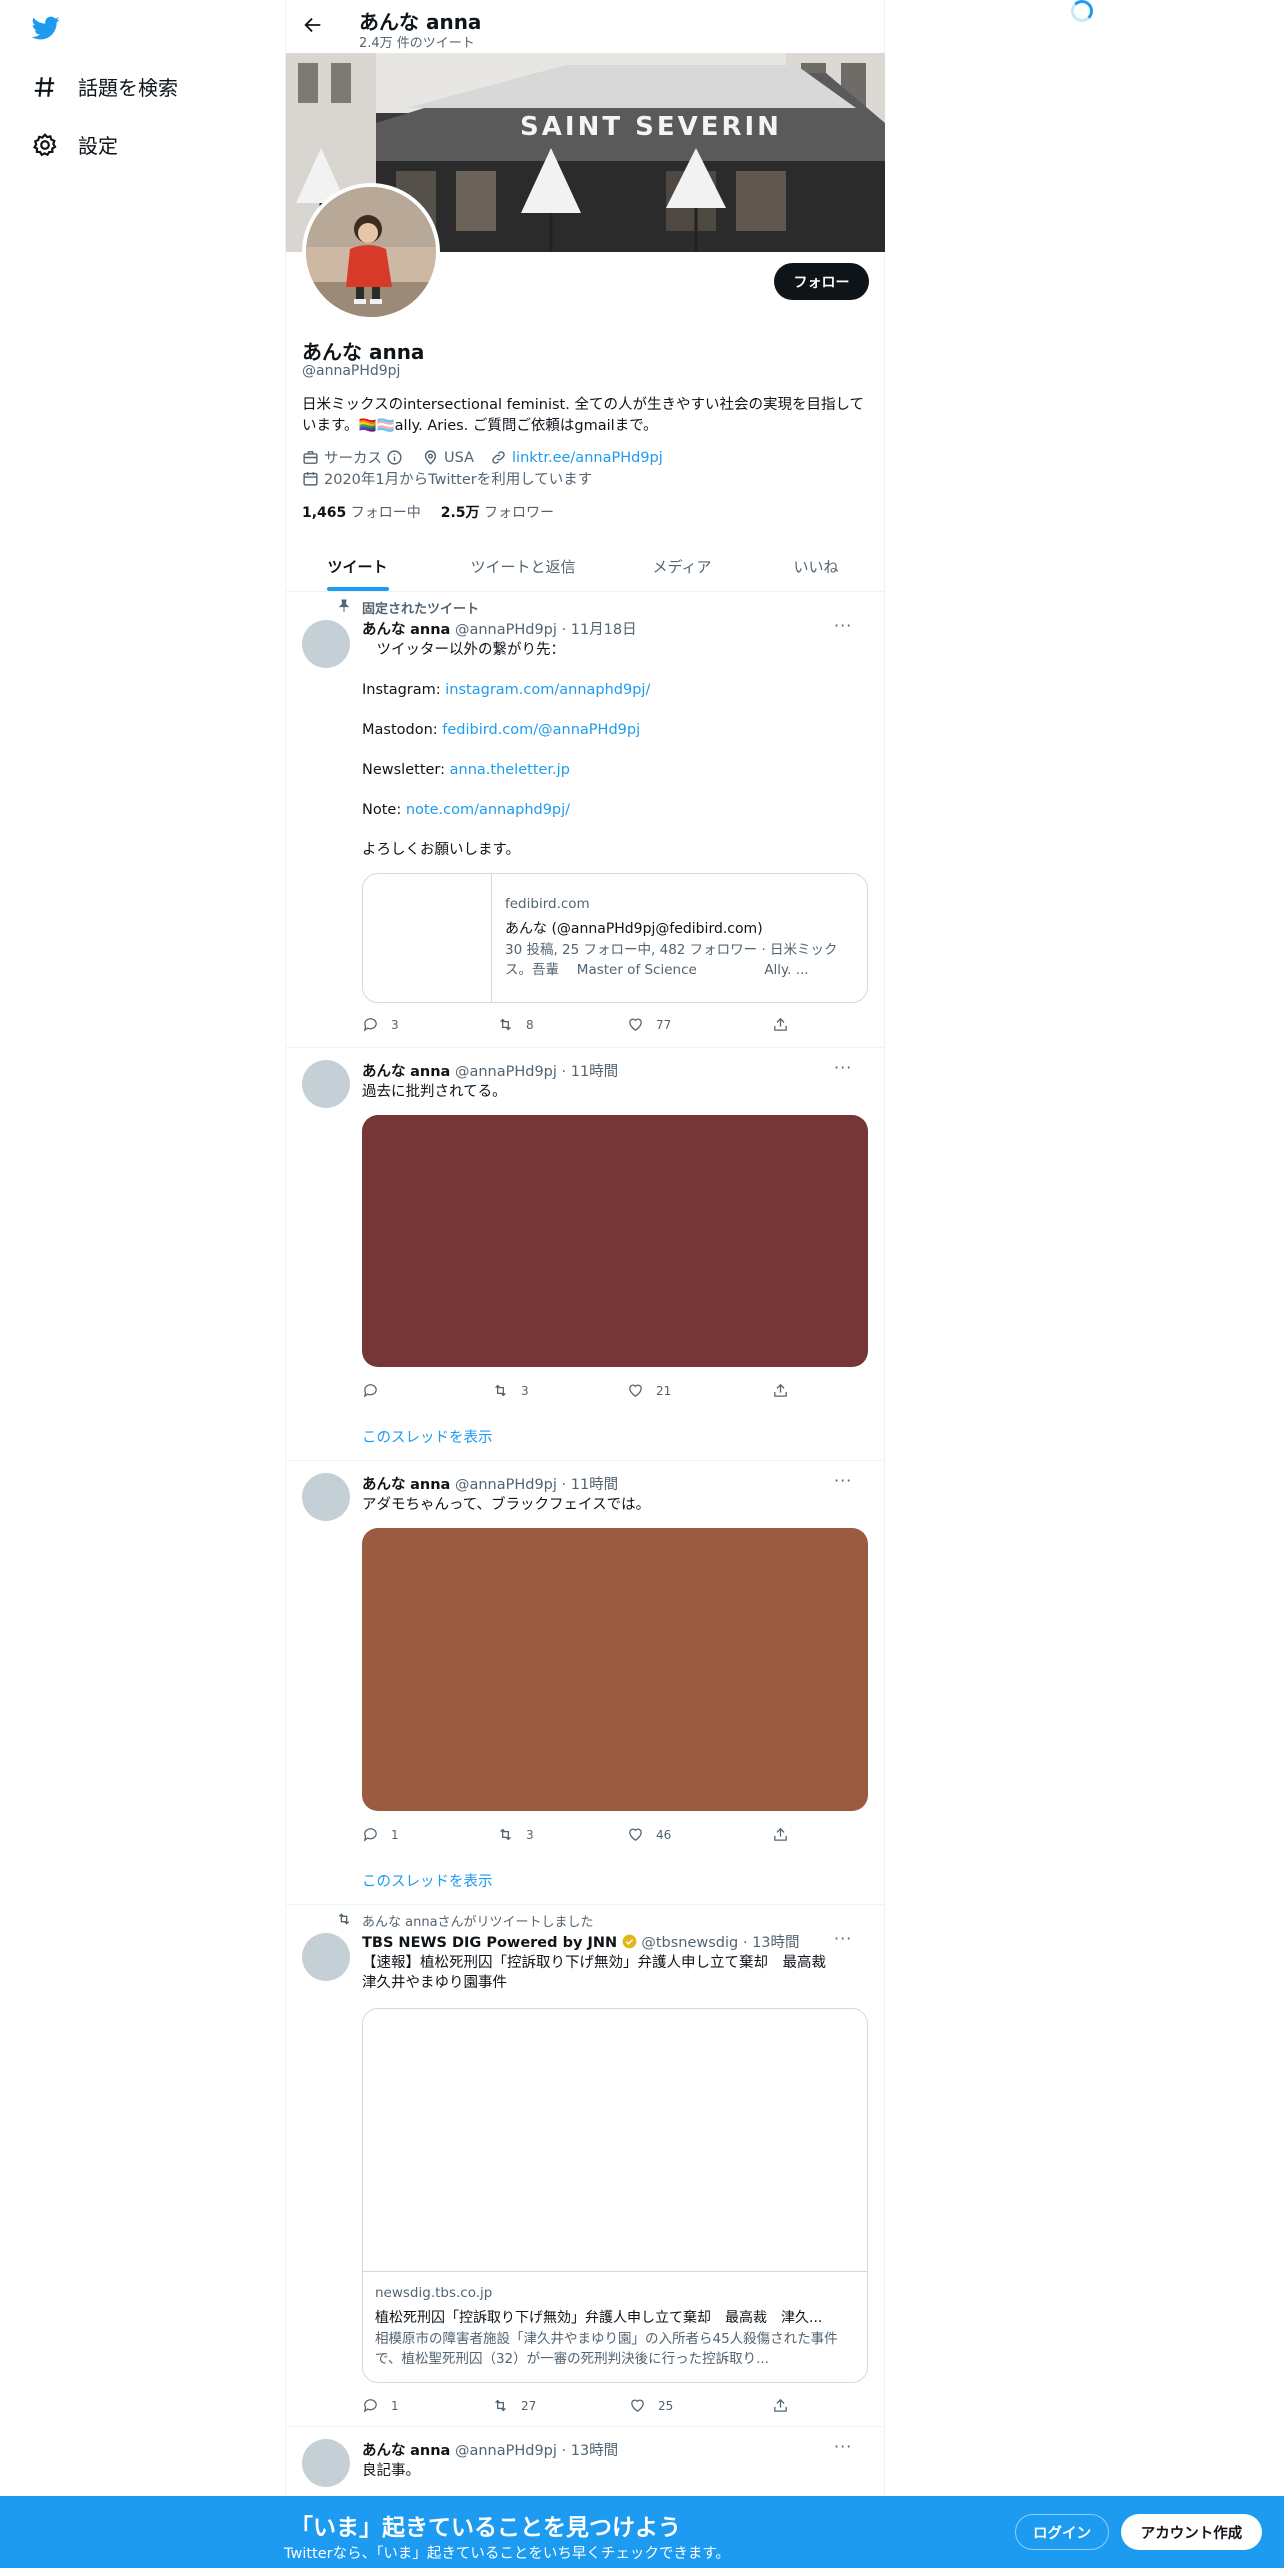 The image size is (1284, 2568). What do you see at coordinates (421, 609) in the screenshot?
I see `pinned-label: 固定されたツイート` at bounding box center [421, 609].